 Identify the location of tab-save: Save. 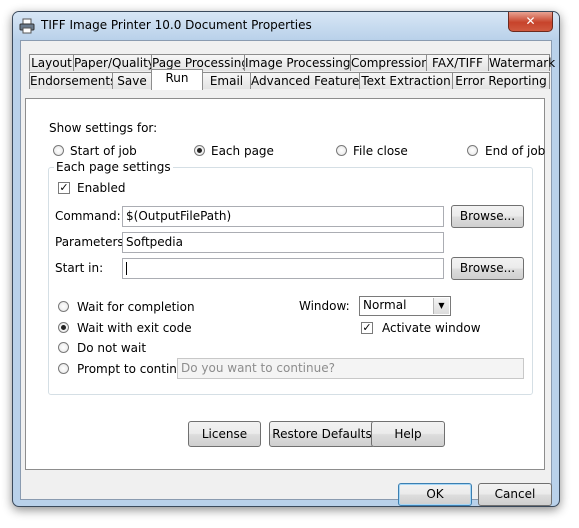
(132, 80).